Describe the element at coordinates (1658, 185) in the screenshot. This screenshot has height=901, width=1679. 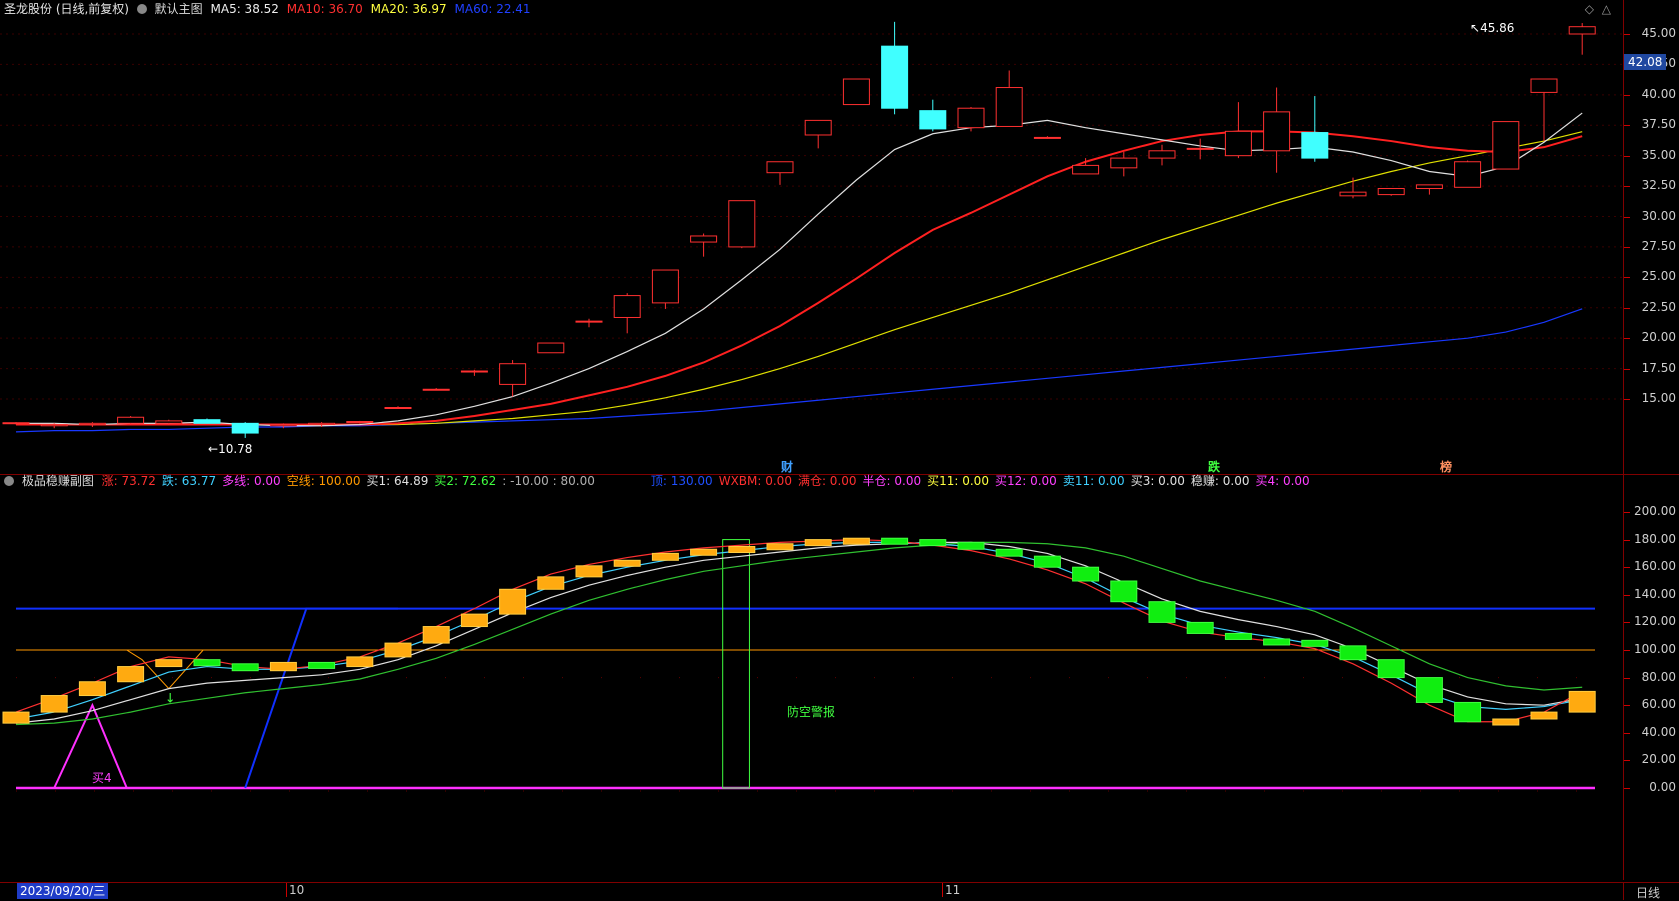
I see `axis-tick-label: 32.50` at that location.